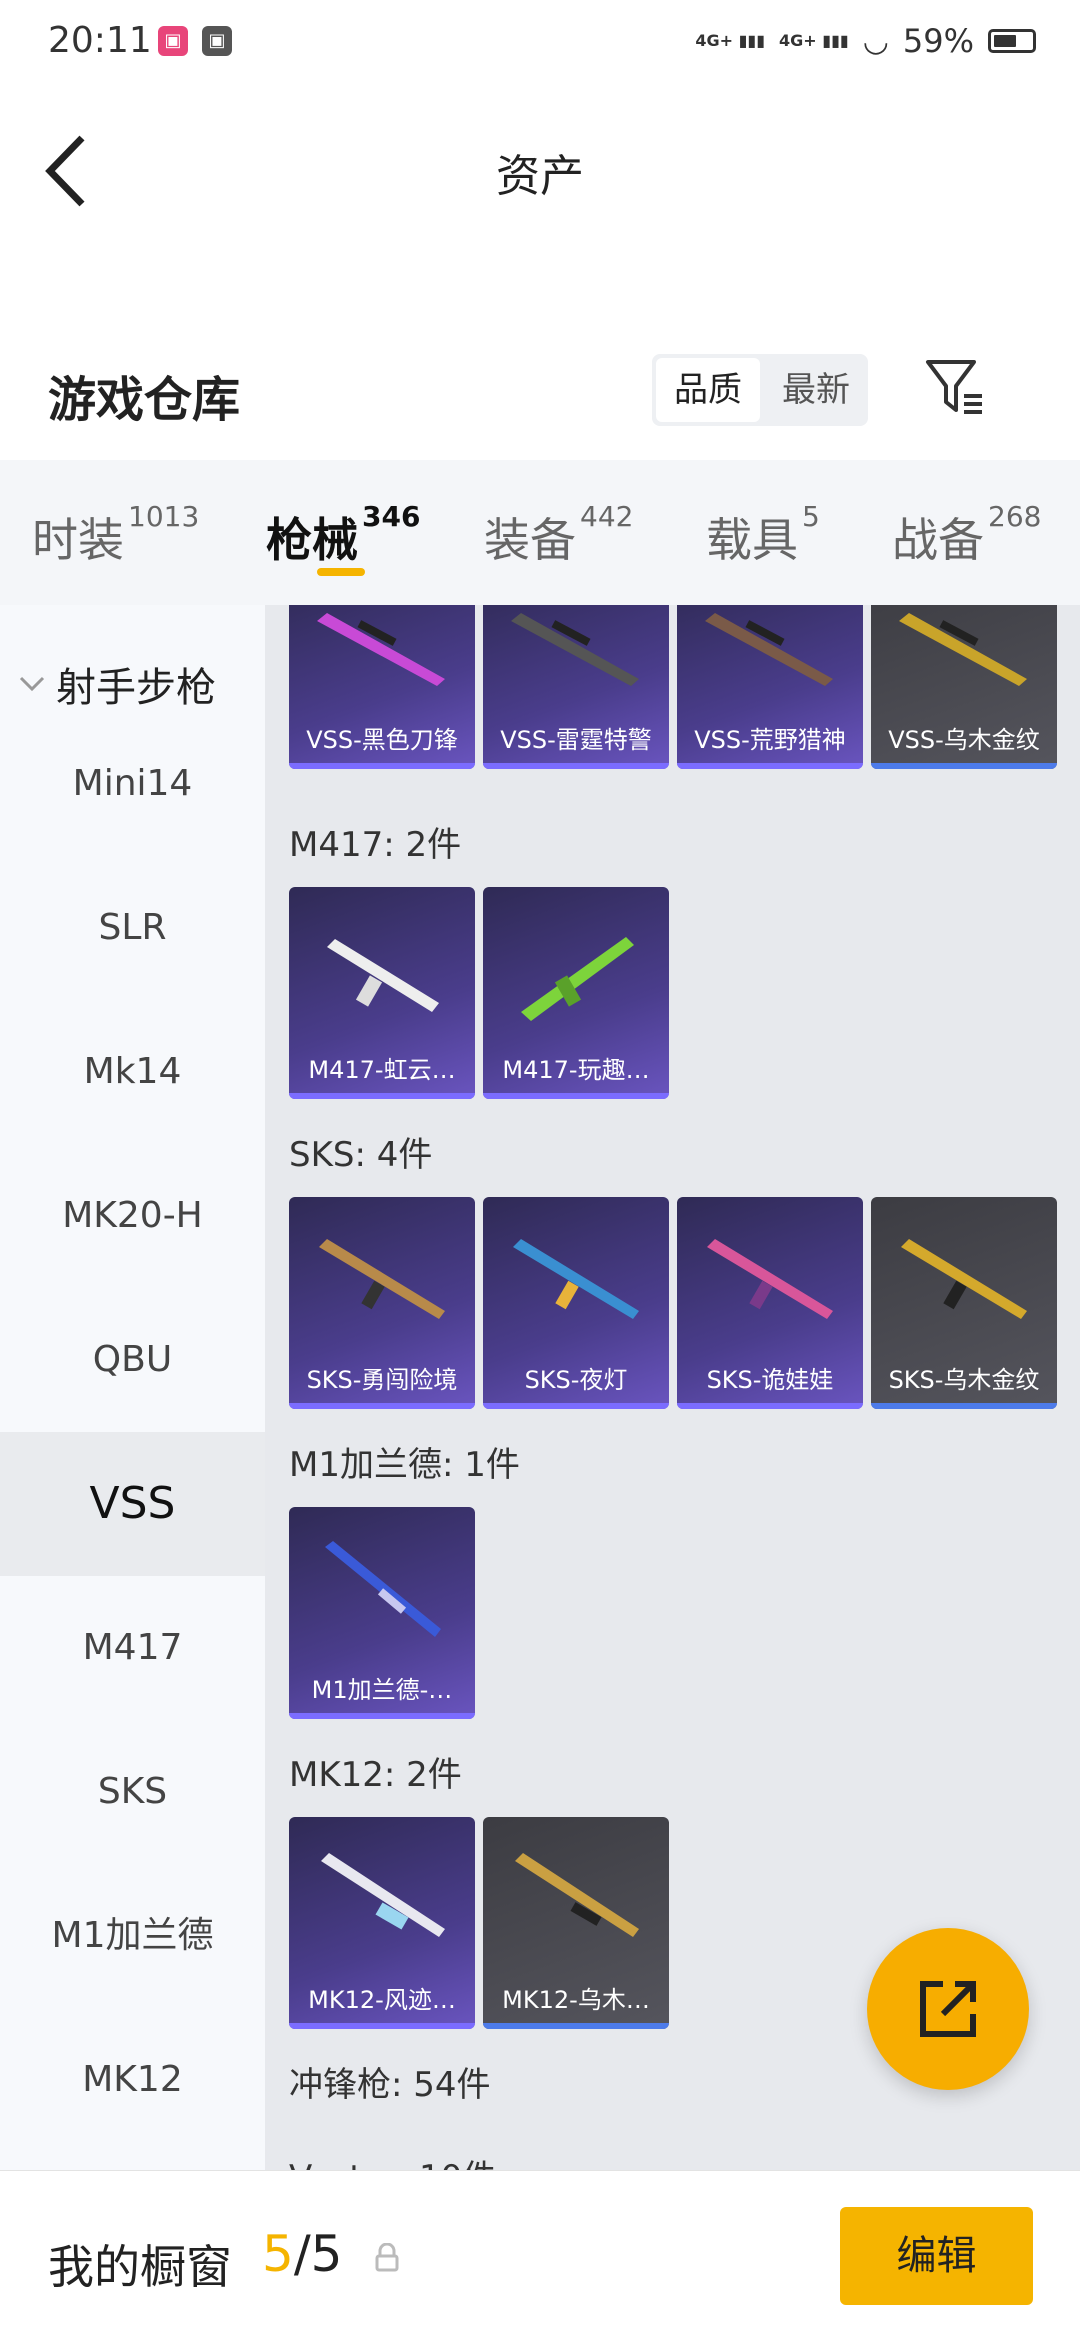 Image resolution: width=1080 pixels, height=2340 pixels. Describe the element at coordinates (770, 740) in the screenshot. I see `skin-name: VSS-荒野猎神` at that location.